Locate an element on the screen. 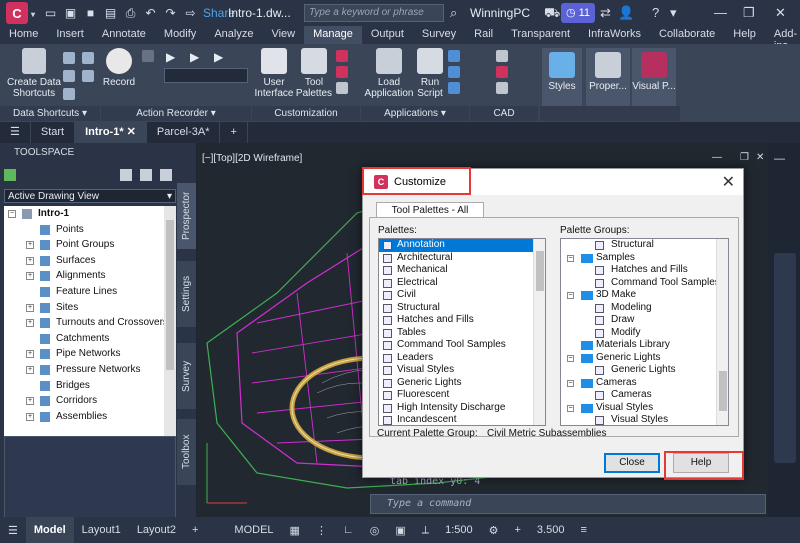 The width and height of the screenshot is (800, 543). palette-item: High Intensity Discharge is located at coordinates (462, 408).